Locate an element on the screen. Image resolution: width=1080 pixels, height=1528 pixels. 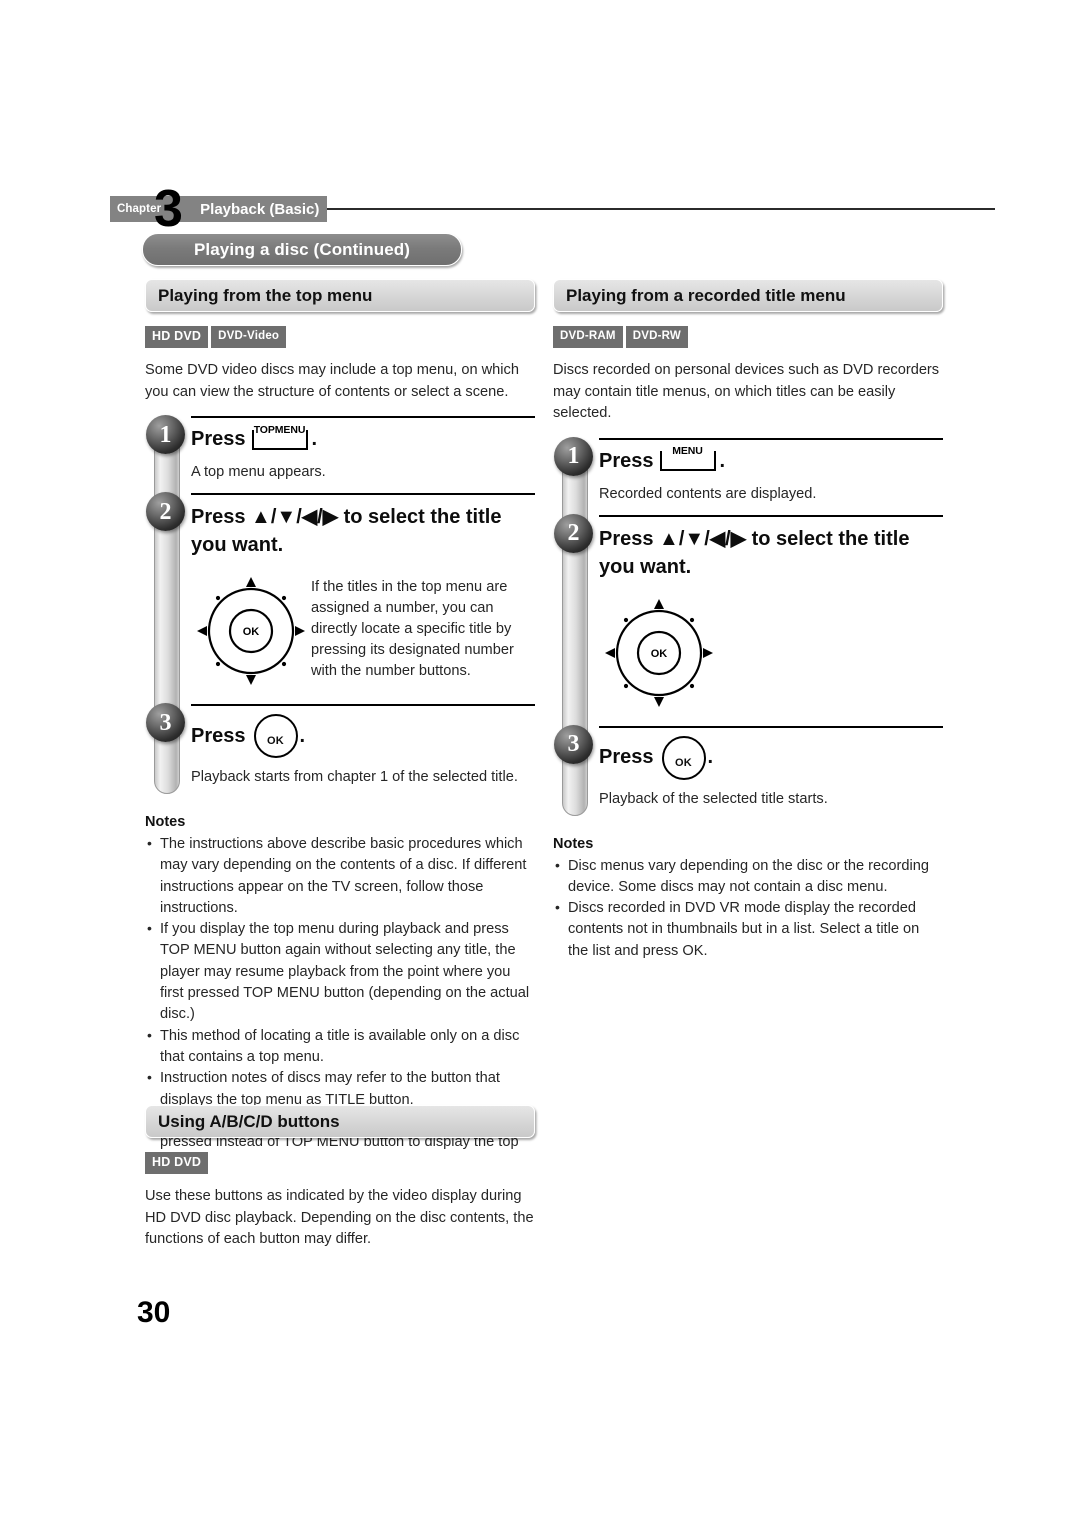
right-step-3-title: Press . is located at coordinates (771, 757).